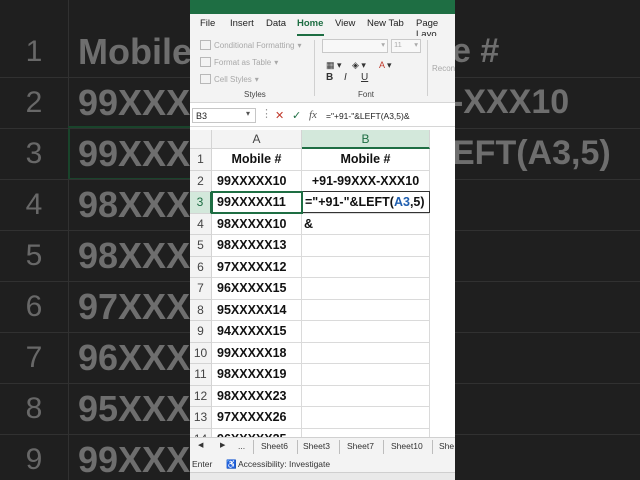 This screenshot has height=480, width=640. I want to click on mode-indicator: Enter, so click(202, 464).